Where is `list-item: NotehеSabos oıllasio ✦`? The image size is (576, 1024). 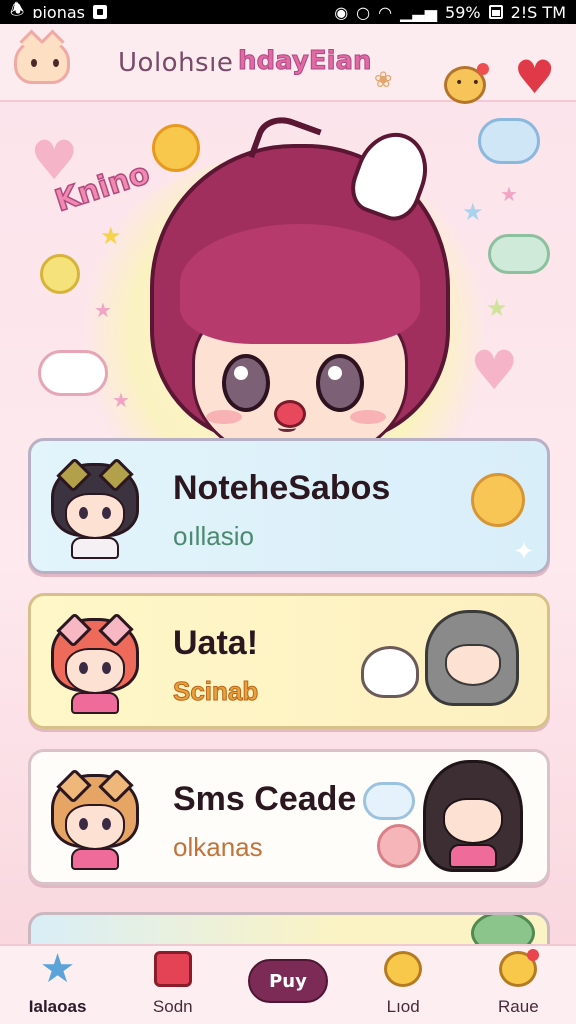 list-item: NotehеSabos oıllasio ✦ is located at coordinates (289, 506).